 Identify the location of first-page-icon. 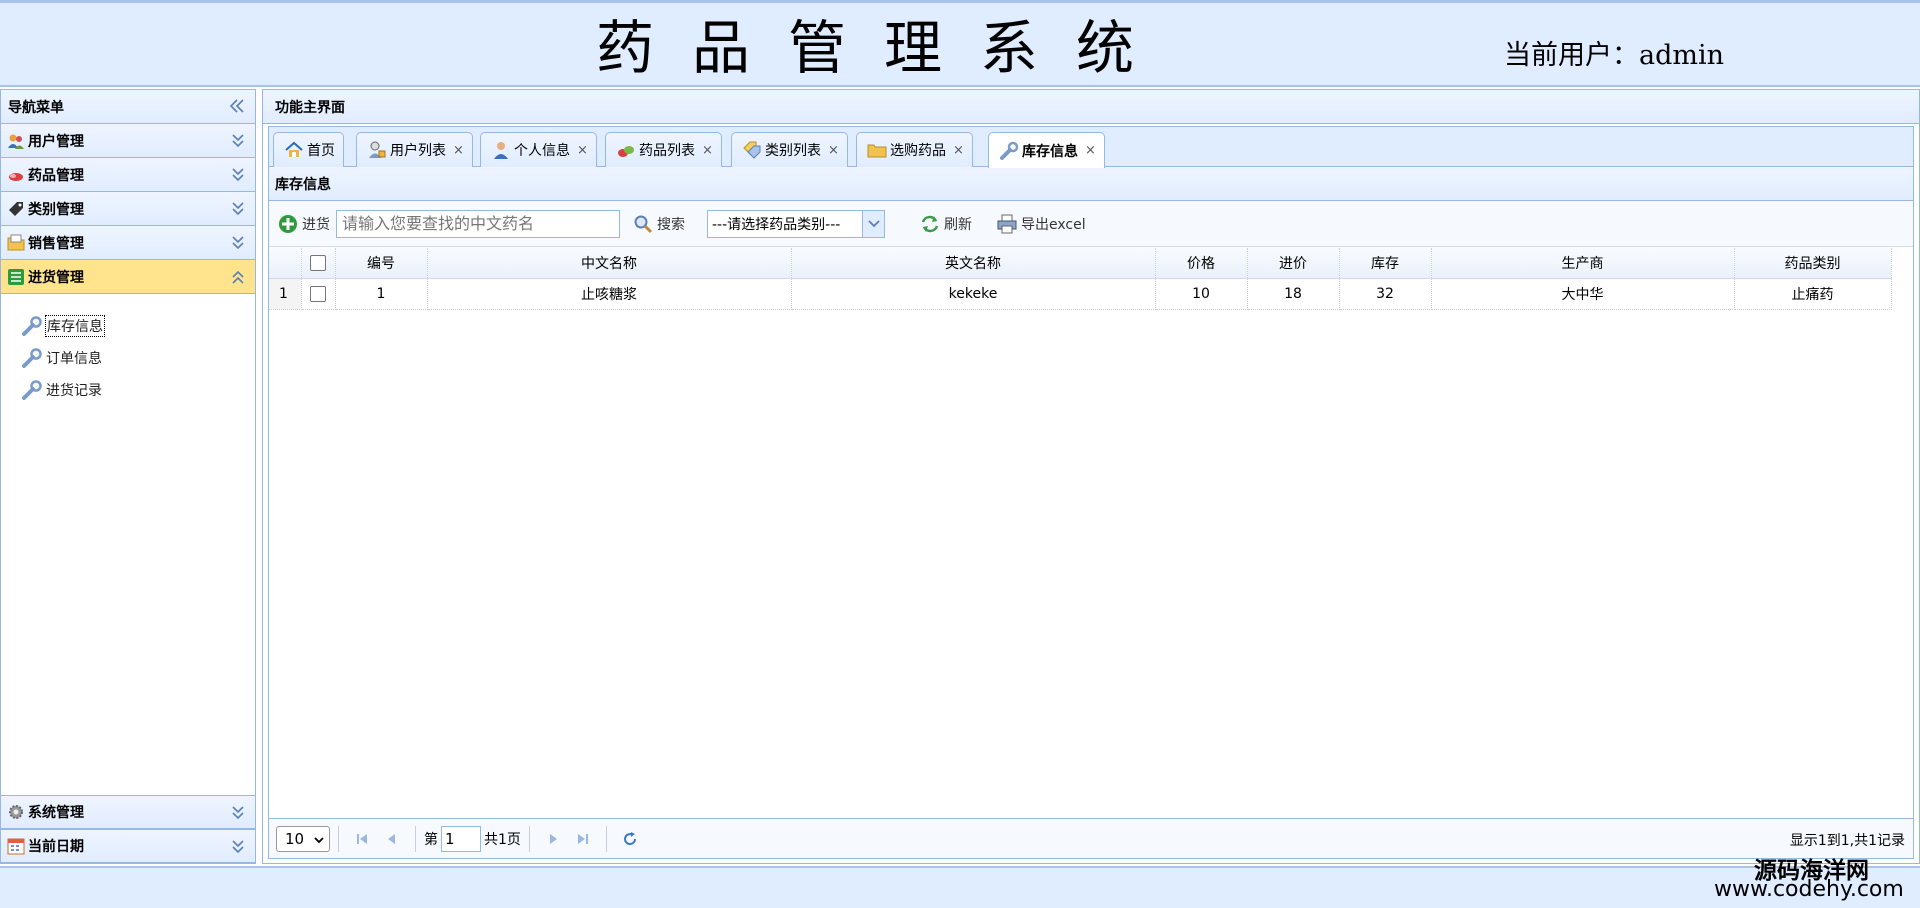
(362, 838).